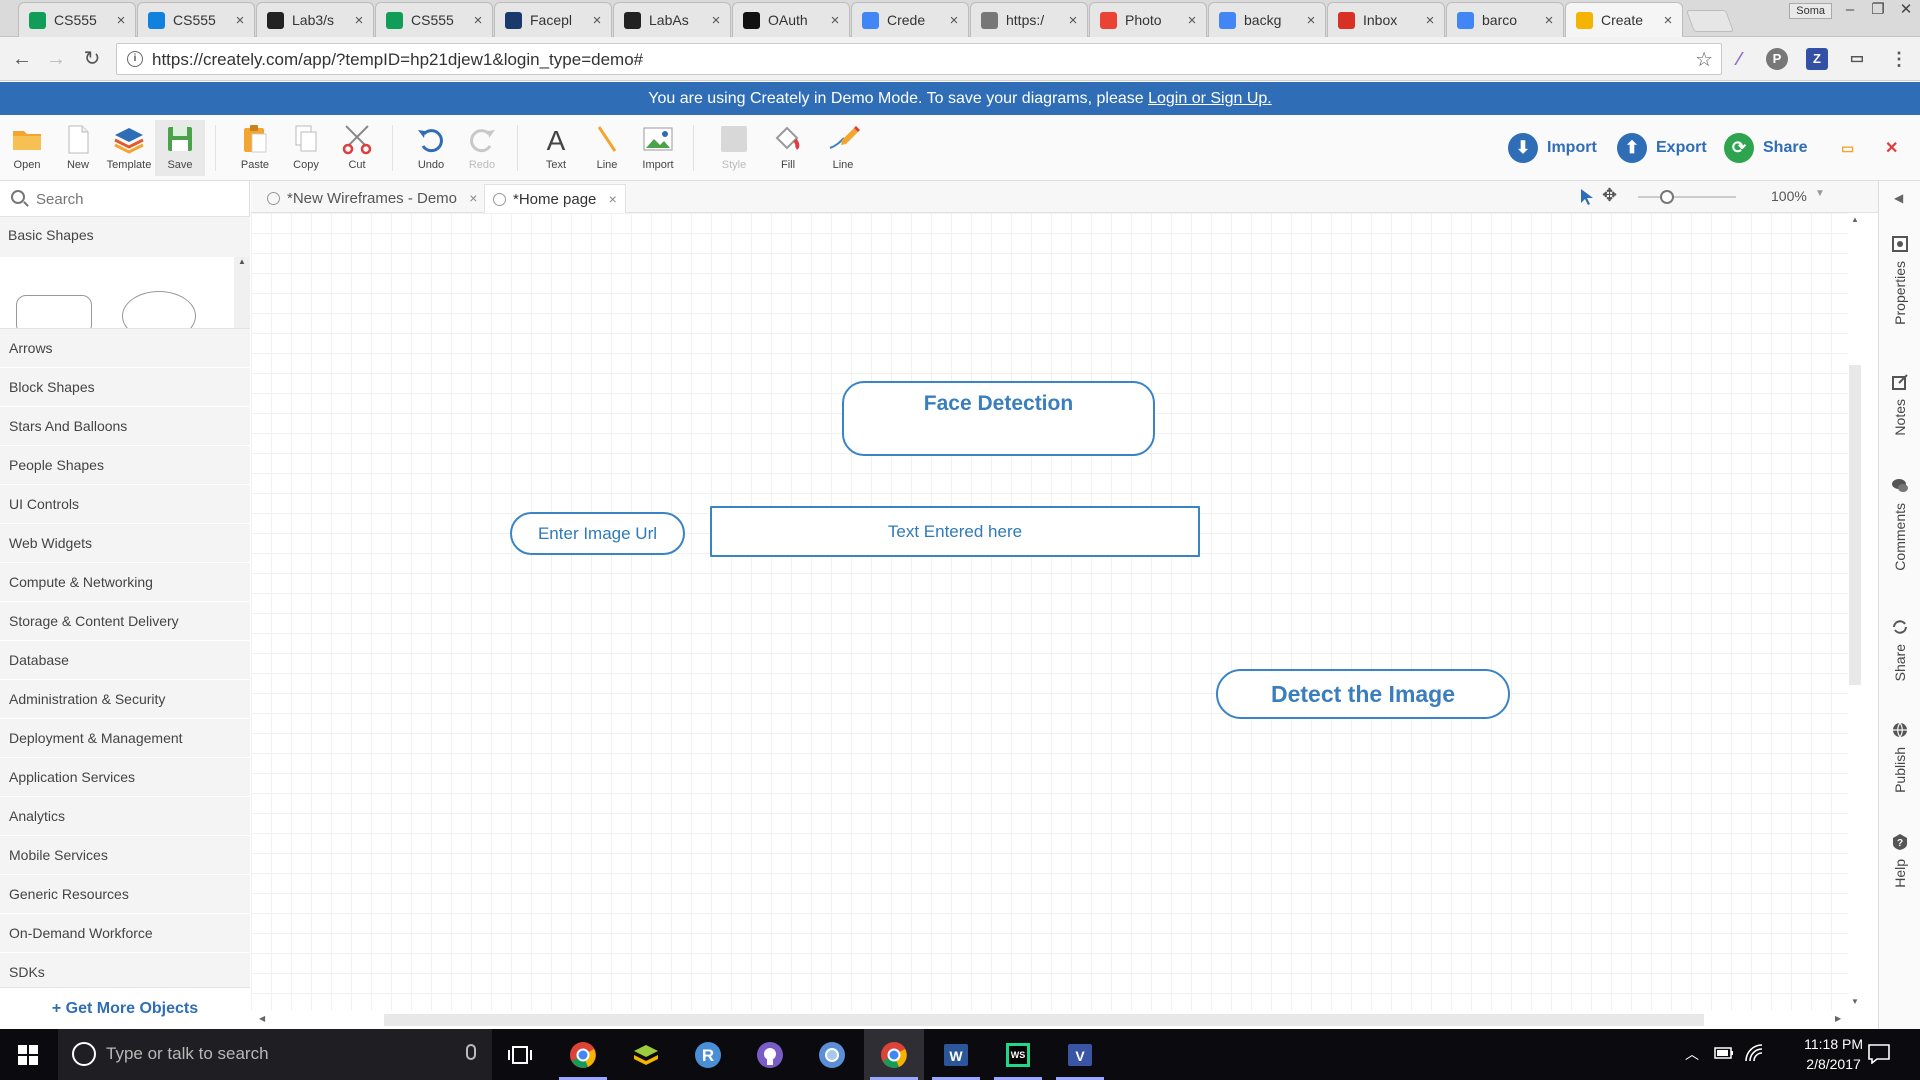  I want to click on collapse-rail-icon: ◀, so click(1898, 198).